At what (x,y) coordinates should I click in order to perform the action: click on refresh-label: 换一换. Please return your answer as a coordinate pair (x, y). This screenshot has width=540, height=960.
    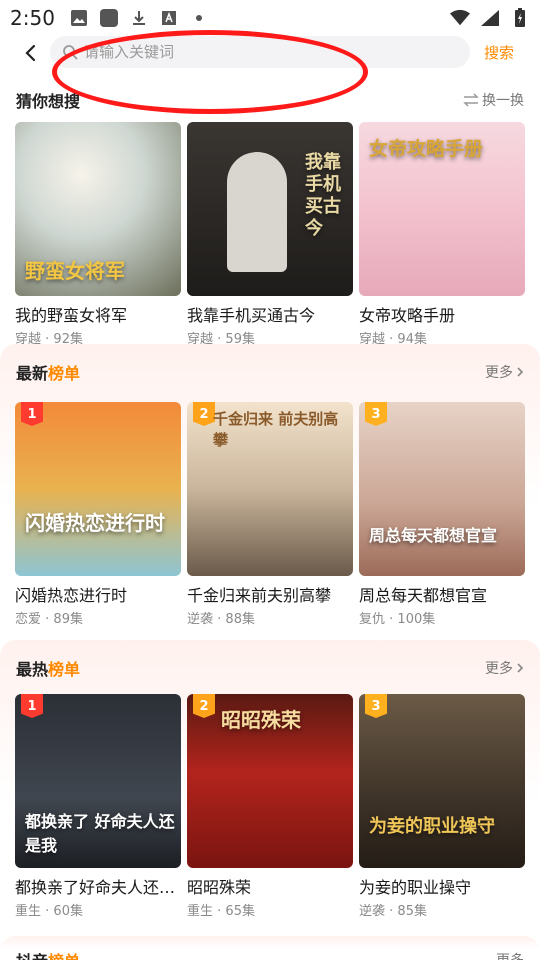
    Looking at the image, I should click on (503, 101).